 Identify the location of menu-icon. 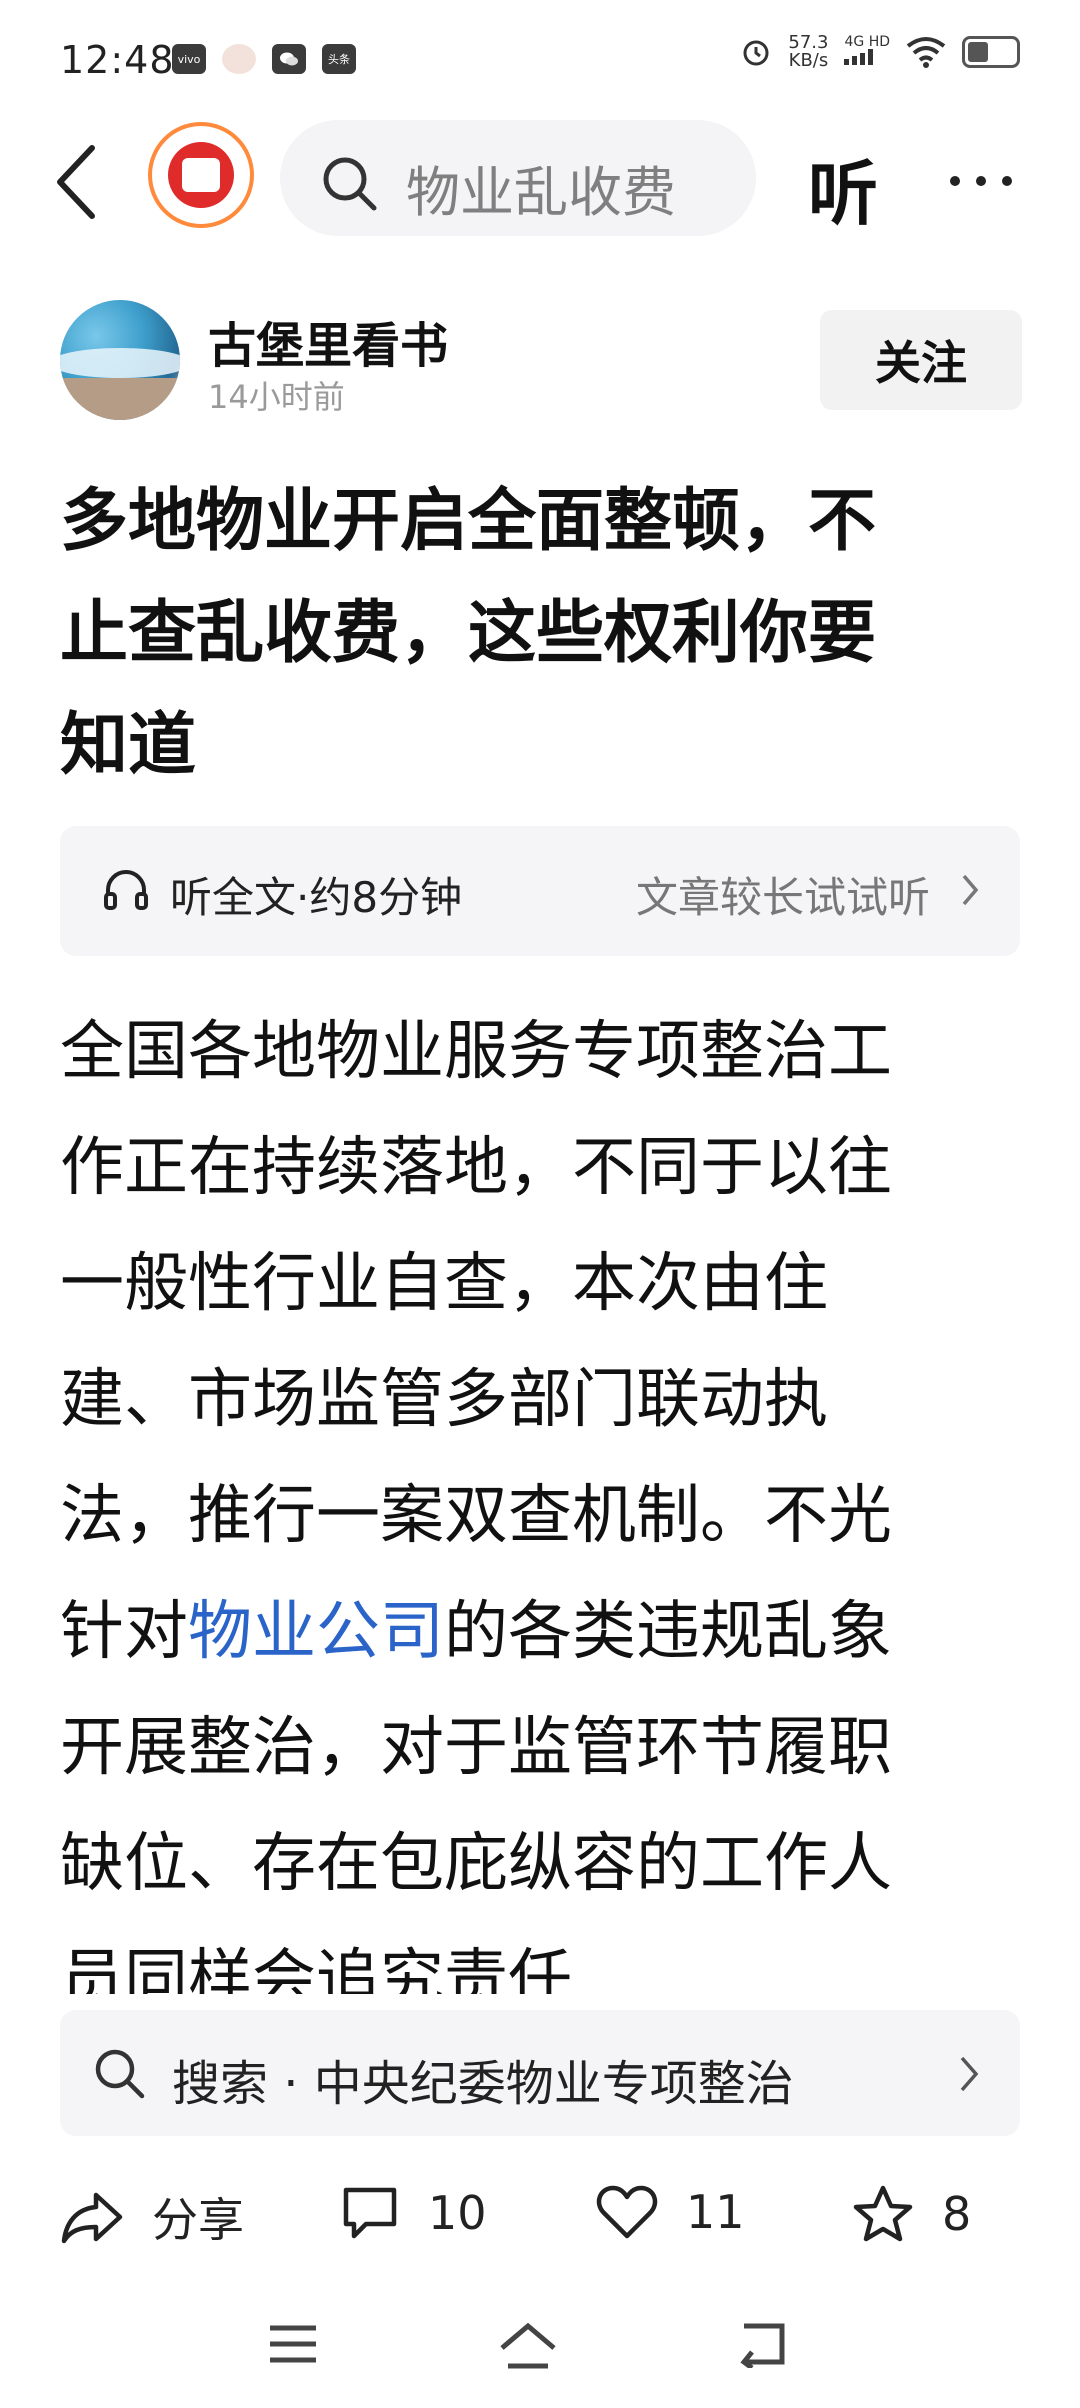
(293, 2344).